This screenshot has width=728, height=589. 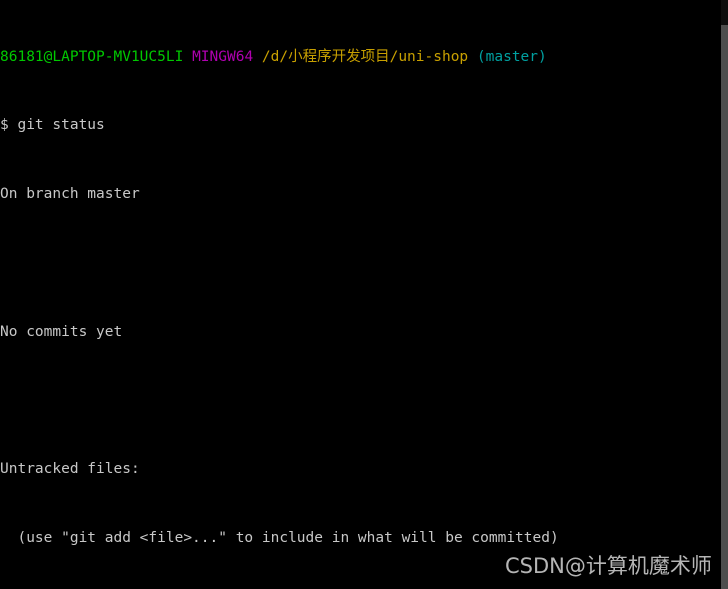 What do you see at coordinates (511, 56) in the screenshot?
I see `prompt-branch: (master)` at bounding box center [511, 56].